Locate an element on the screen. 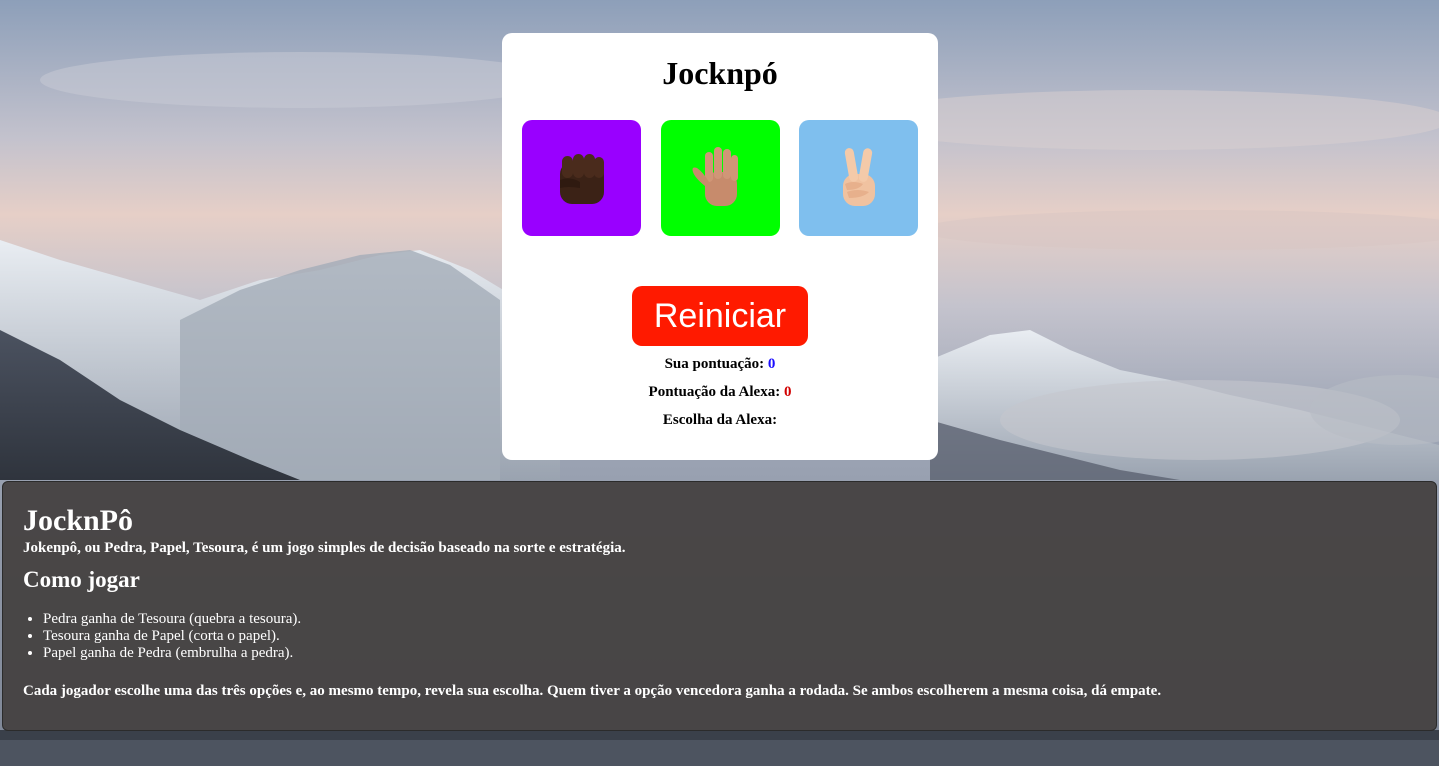 The image size is (1439, 766). choice-scissors-button is located at coordinates (858, 178).